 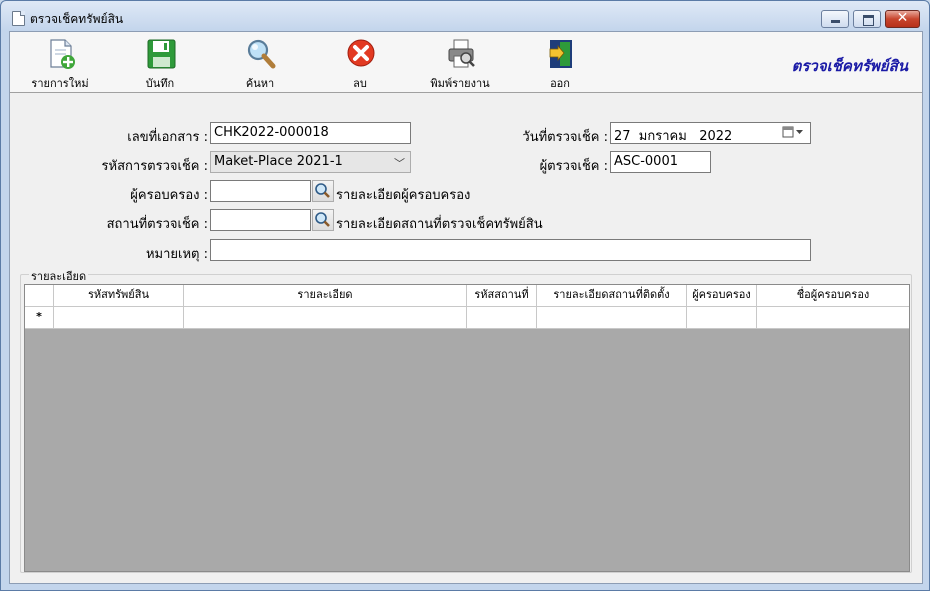 I want to click on exit-icon, so click(x=560, y=54).